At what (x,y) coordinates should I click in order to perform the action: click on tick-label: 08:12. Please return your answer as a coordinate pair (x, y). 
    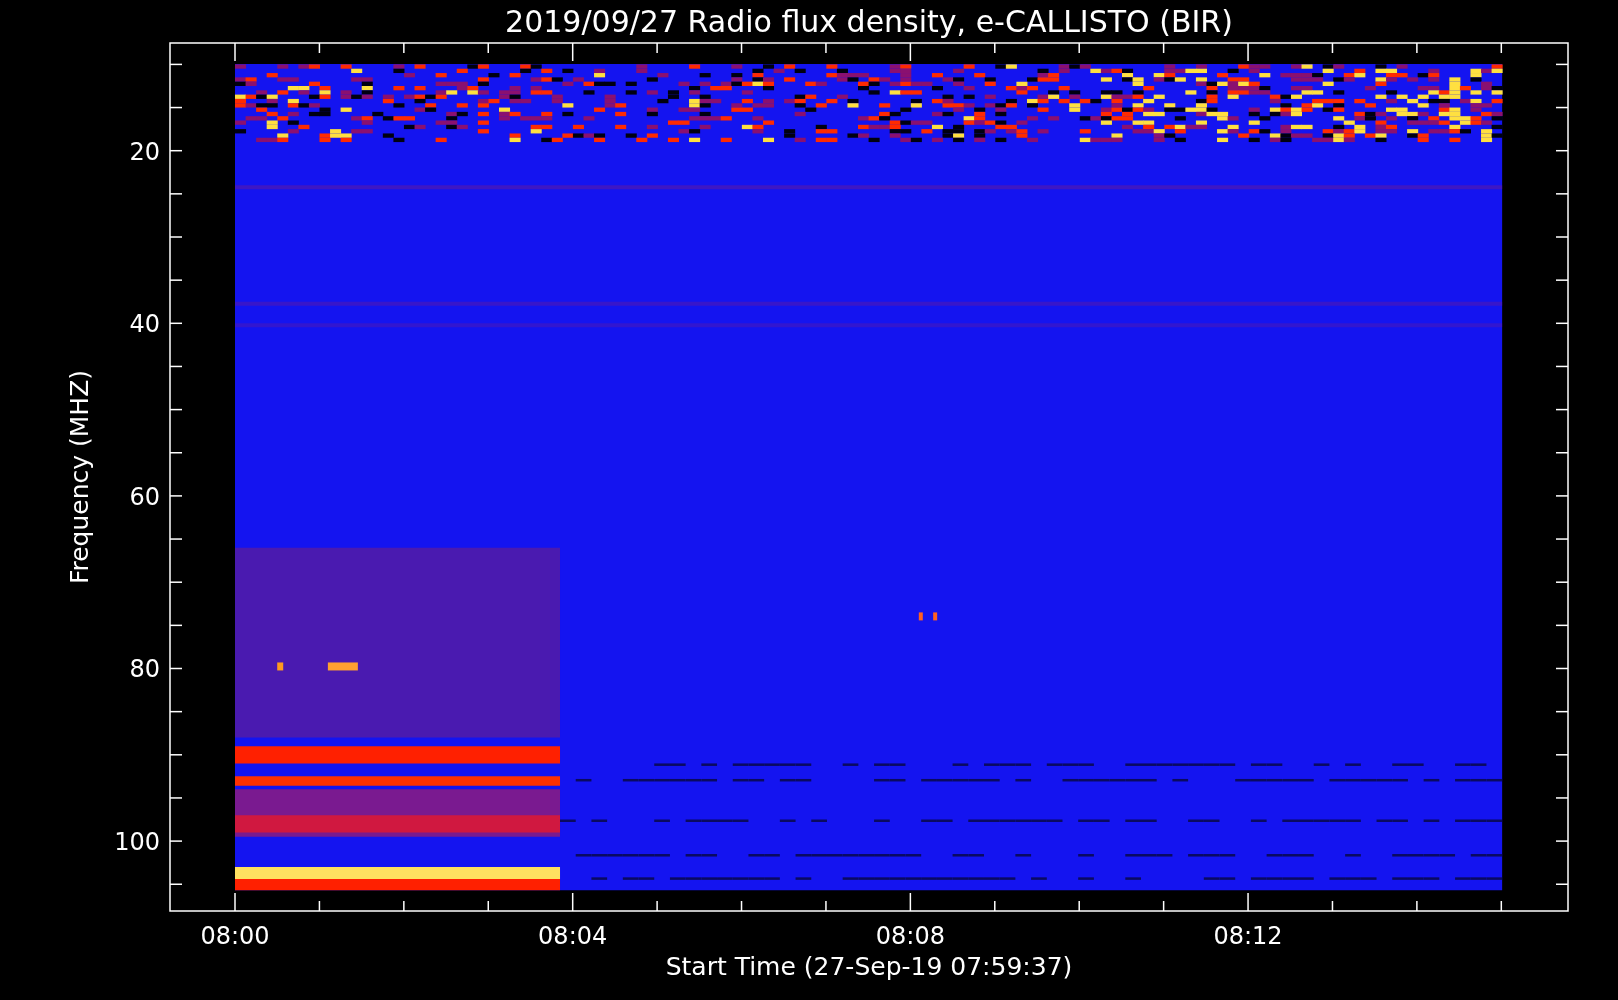
    Looking at the image, I should click on (1248, 936).